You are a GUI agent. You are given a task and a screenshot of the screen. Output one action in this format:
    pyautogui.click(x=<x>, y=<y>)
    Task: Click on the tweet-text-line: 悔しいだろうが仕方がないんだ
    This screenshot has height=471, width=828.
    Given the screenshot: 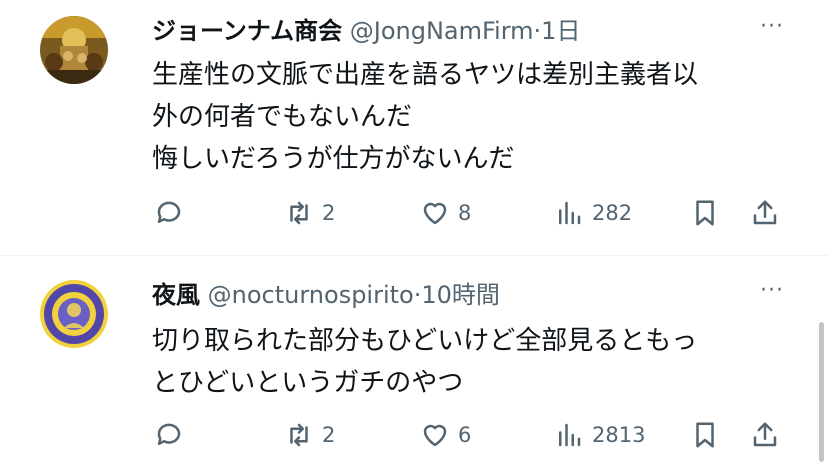 What is the action you would take?
    pyautogui.click(x=333, y=159)
    